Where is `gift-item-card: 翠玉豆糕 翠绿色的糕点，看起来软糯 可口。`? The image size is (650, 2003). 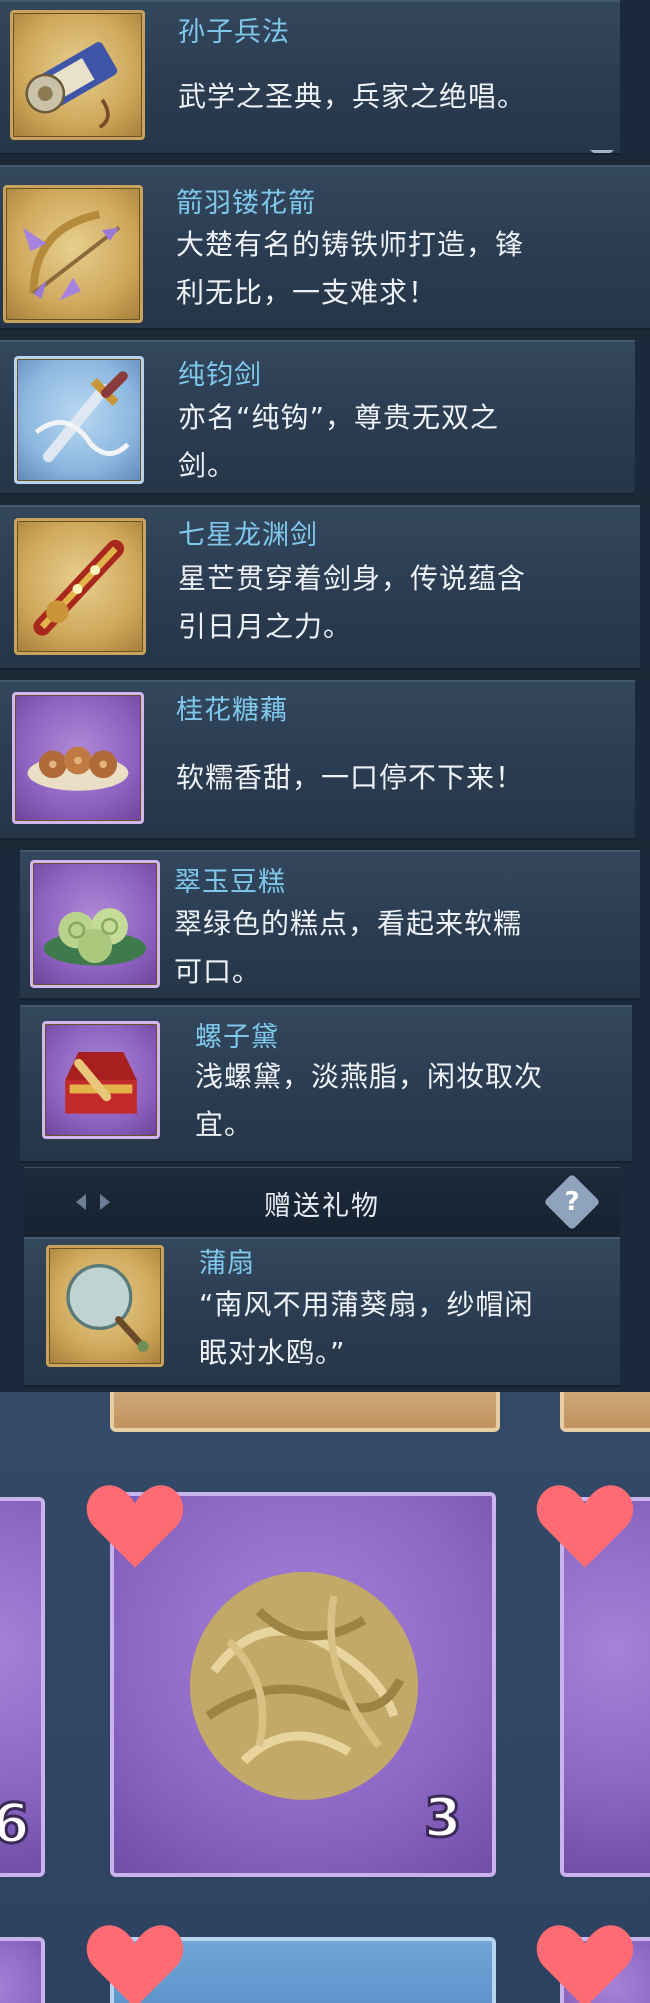 gift-item-card: 翠玉豆糕 翠绿色的糕点，看起来软糯 可口。 is located at coordinates (330, 925).